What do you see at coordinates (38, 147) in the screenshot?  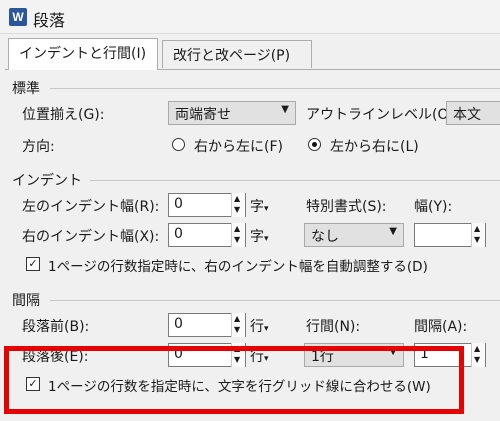 I see `direction-label: 方向:` at bounding box center [38, 147].